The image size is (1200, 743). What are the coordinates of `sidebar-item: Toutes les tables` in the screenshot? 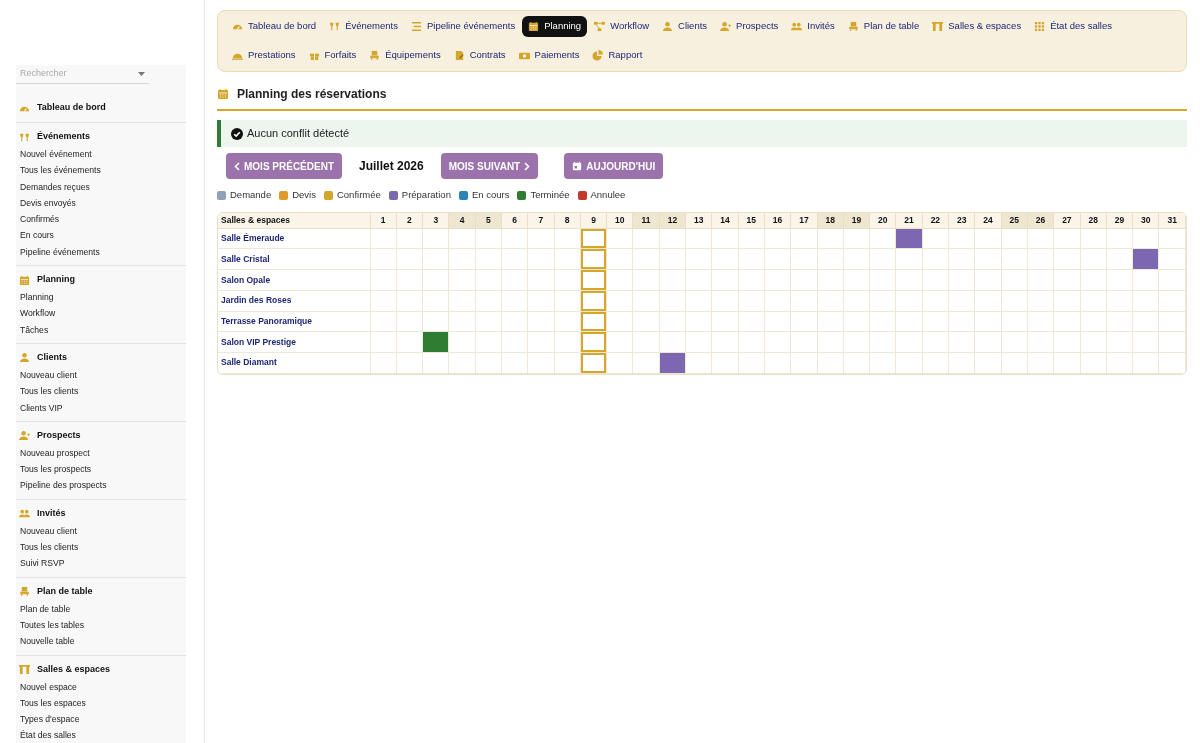 It's located at (101, 625).